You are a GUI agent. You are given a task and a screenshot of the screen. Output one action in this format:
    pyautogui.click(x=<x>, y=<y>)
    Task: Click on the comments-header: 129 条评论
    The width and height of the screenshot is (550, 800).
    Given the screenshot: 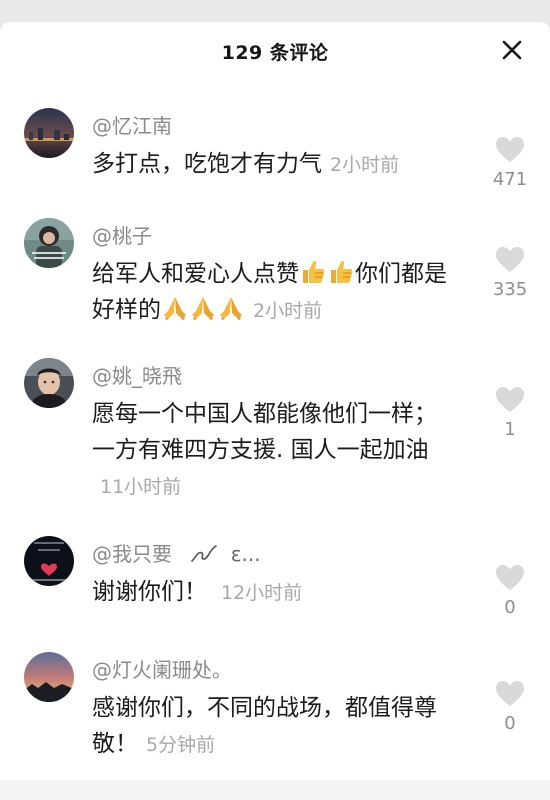 What is the action you would take?
    pyautogui.click(x=275, y=50)
    